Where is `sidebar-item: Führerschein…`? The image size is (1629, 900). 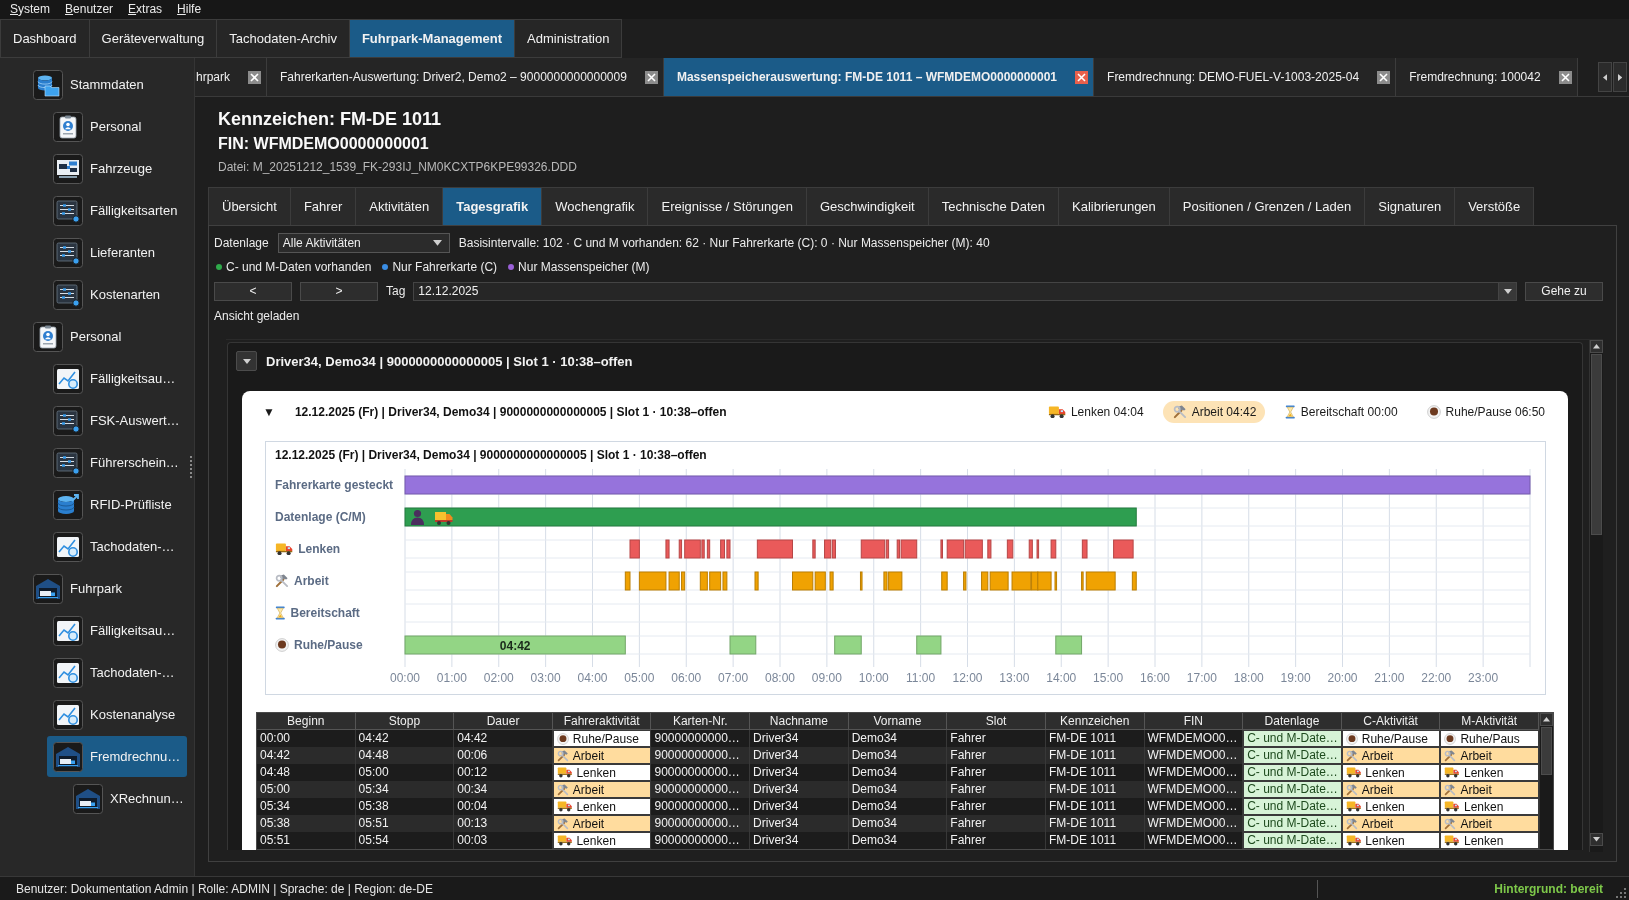
sidebar-item: Führerschein… is located at coordinates (117, 462).